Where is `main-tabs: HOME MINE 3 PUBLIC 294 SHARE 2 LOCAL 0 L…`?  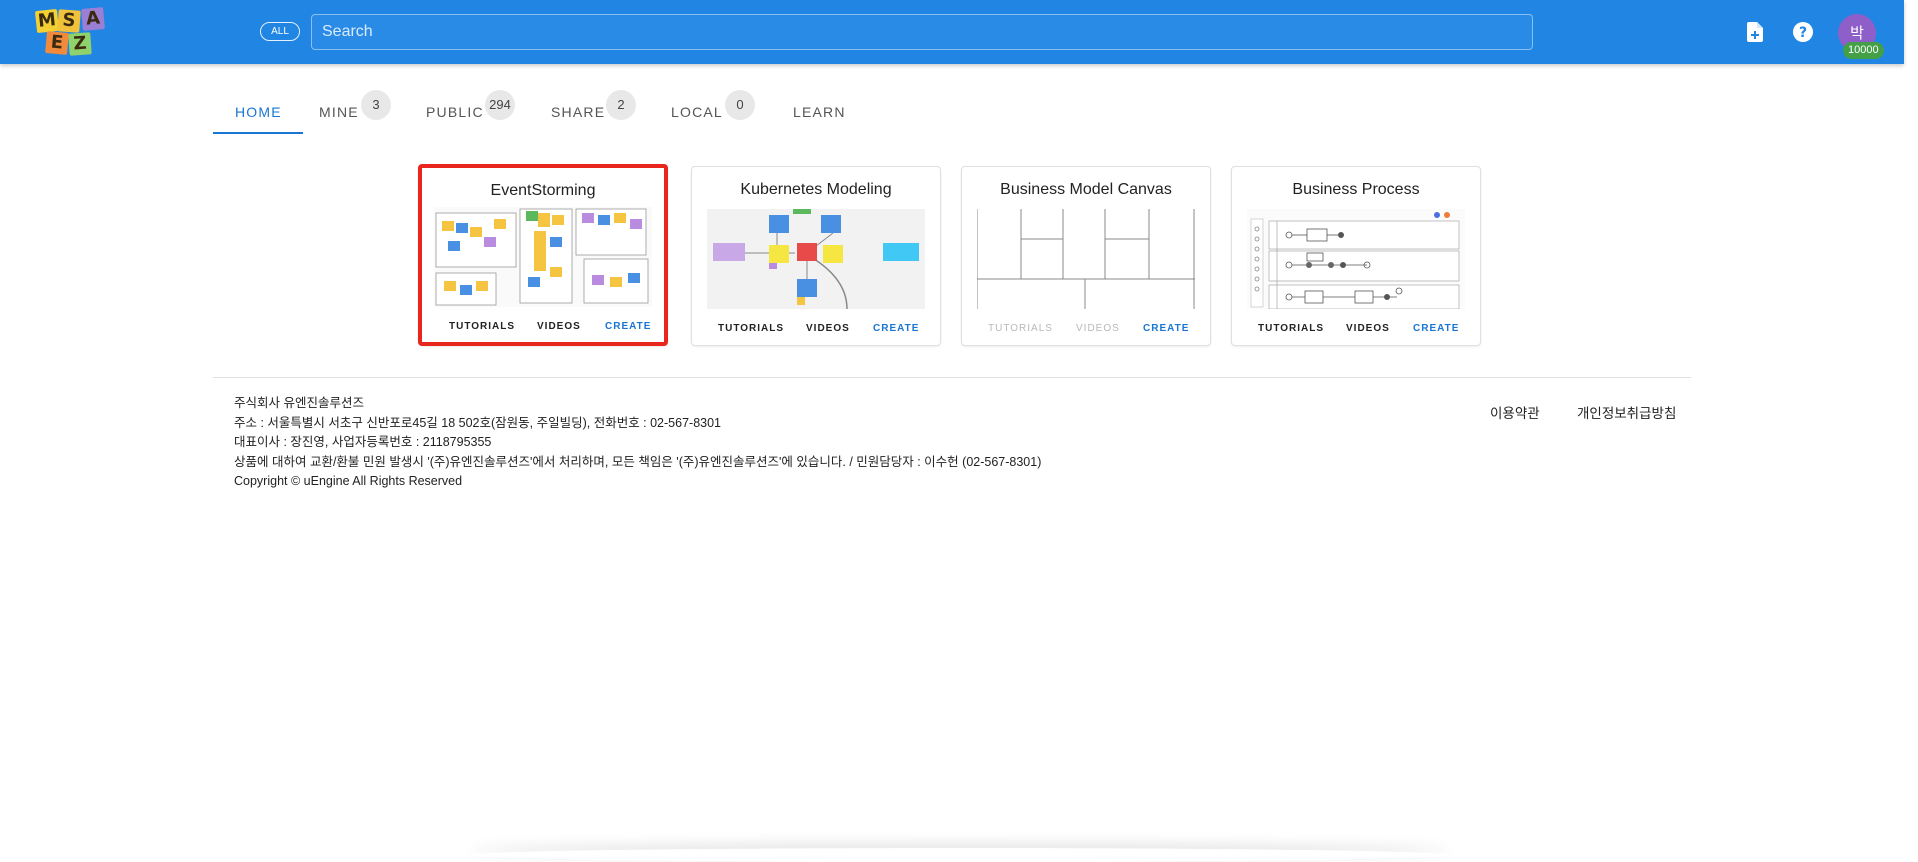 main-tabs: HOME MINE 3 PUBLIC 294 SHARE 2 LOCAL 0 L… is located at coordinates (953, 111).